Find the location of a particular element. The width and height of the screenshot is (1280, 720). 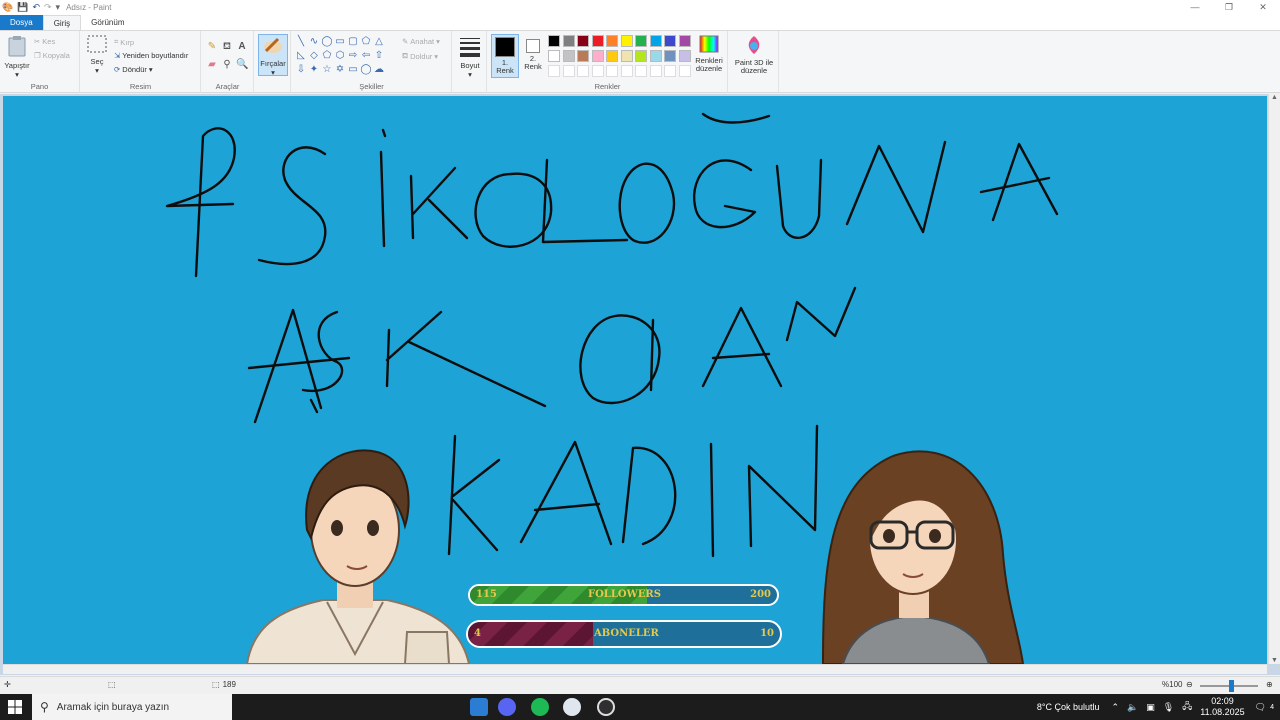

size-button: Boyut ▾ is located at coordinates (470, 57).